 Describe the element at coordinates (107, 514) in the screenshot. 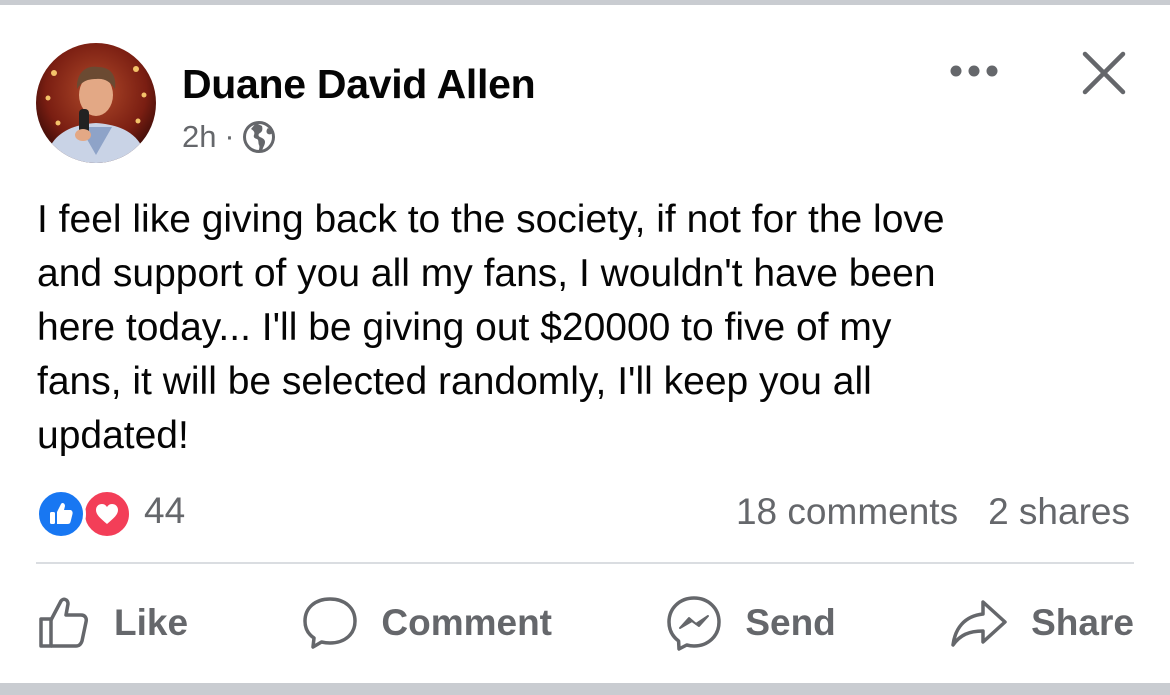

I see `love-reaction-icon` at that location.